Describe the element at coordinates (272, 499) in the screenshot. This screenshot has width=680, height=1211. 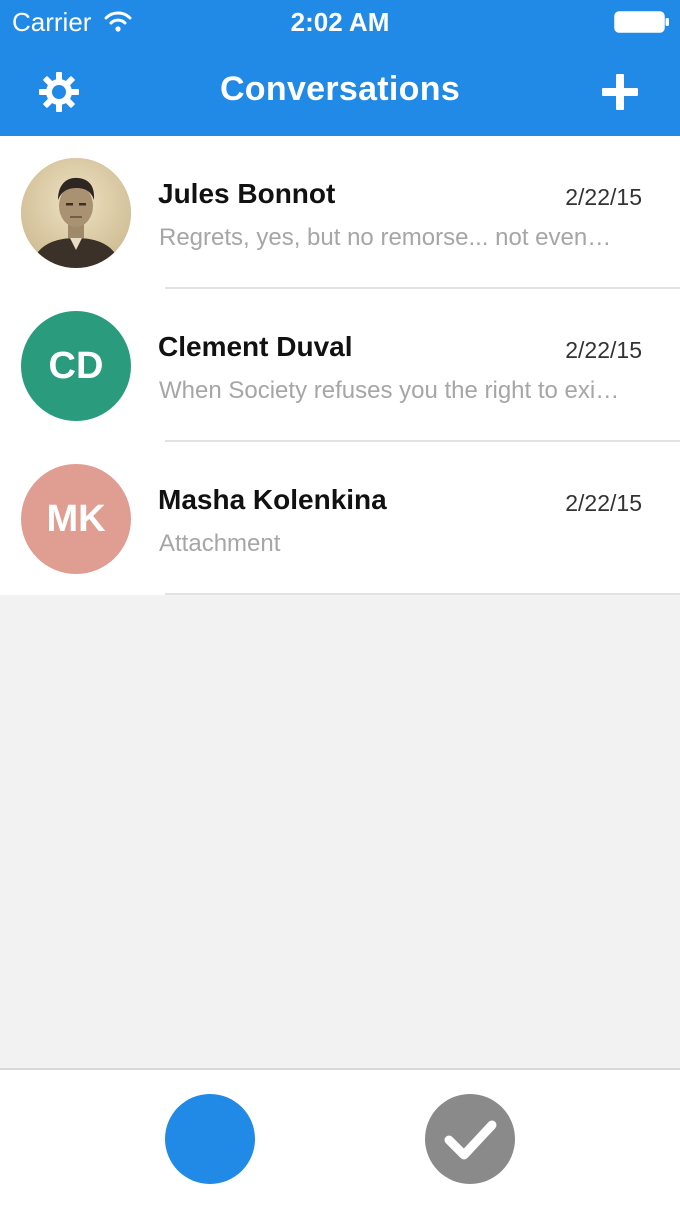
I see `conversation-name: Masha Kolenkina` at that location.